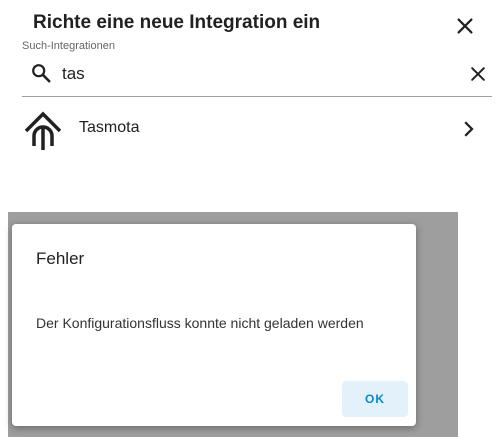 The image size is (499, 437). Describe the element at coordinates (249, 130) in the screenshot. I see `list-item: Tasmota` at that location.